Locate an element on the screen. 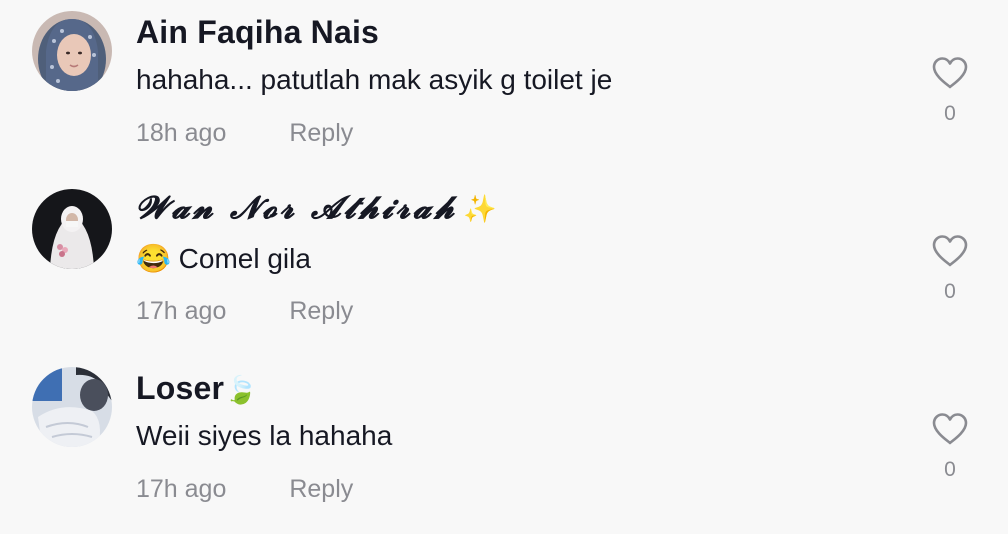 The image size is (1008, 534). username-text: Ain Faqiha Nais is located at coordinates (258, 32).